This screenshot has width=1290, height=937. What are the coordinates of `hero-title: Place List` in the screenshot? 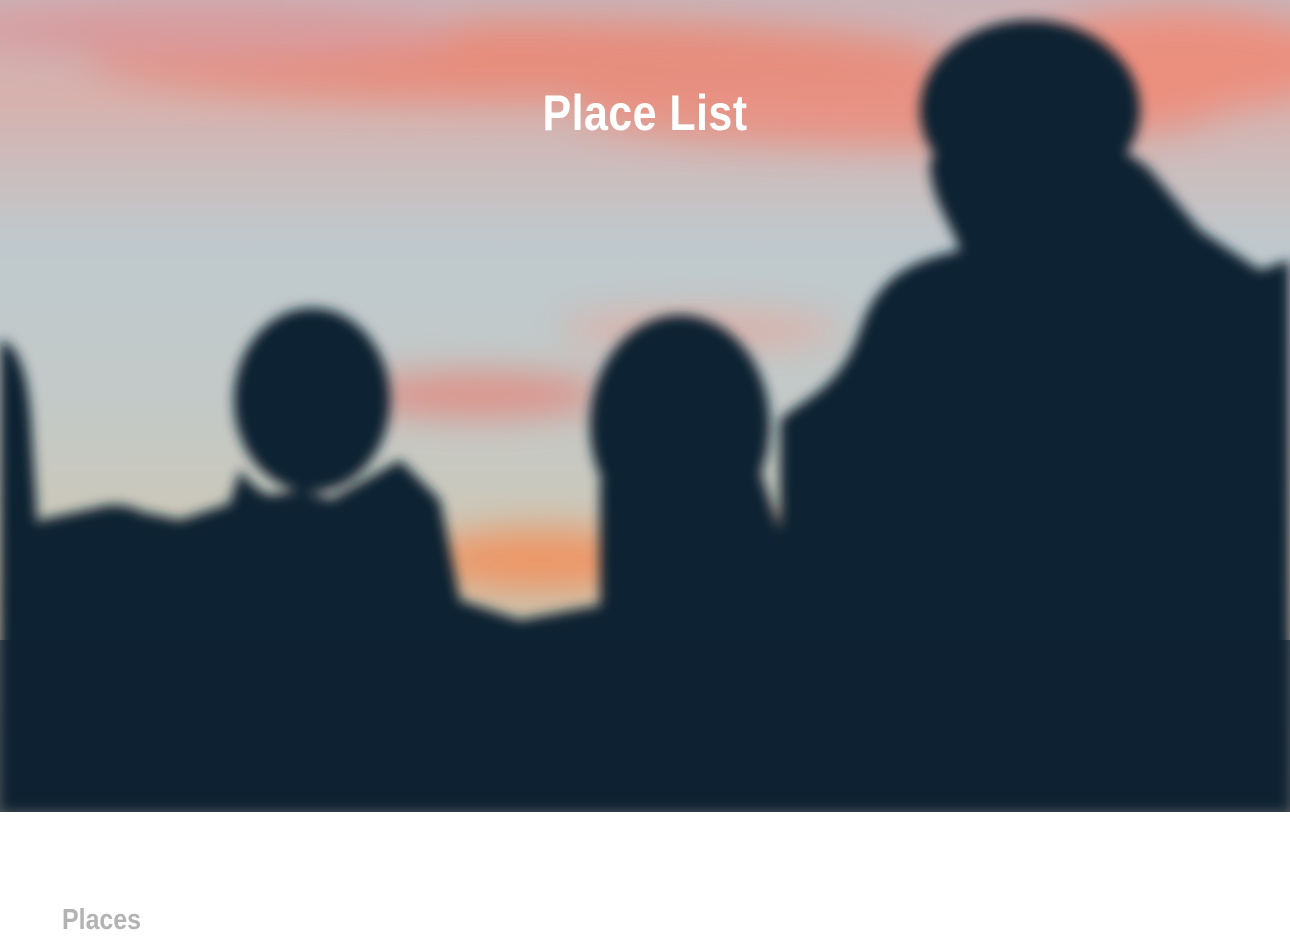 It's located at (645, 113).